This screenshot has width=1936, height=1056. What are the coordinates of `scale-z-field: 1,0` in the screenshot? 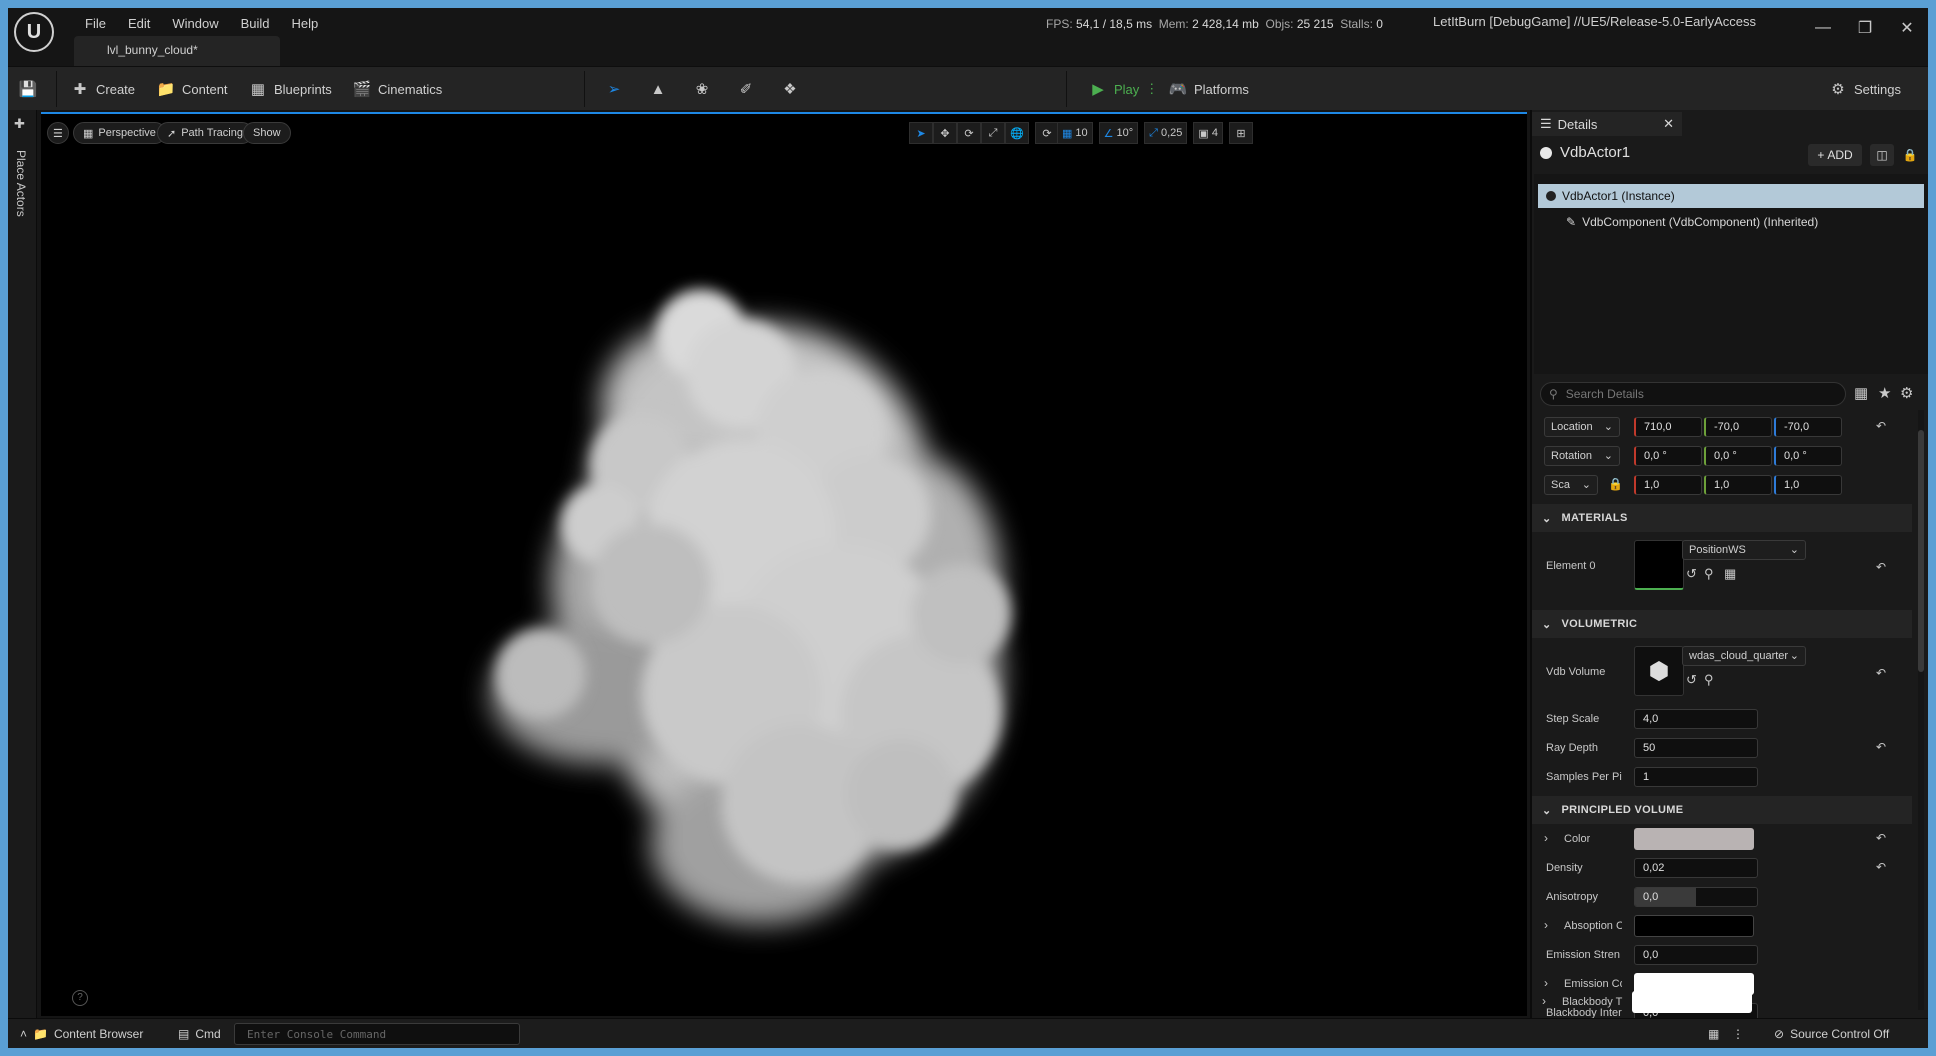 It's located at (1808, 485).